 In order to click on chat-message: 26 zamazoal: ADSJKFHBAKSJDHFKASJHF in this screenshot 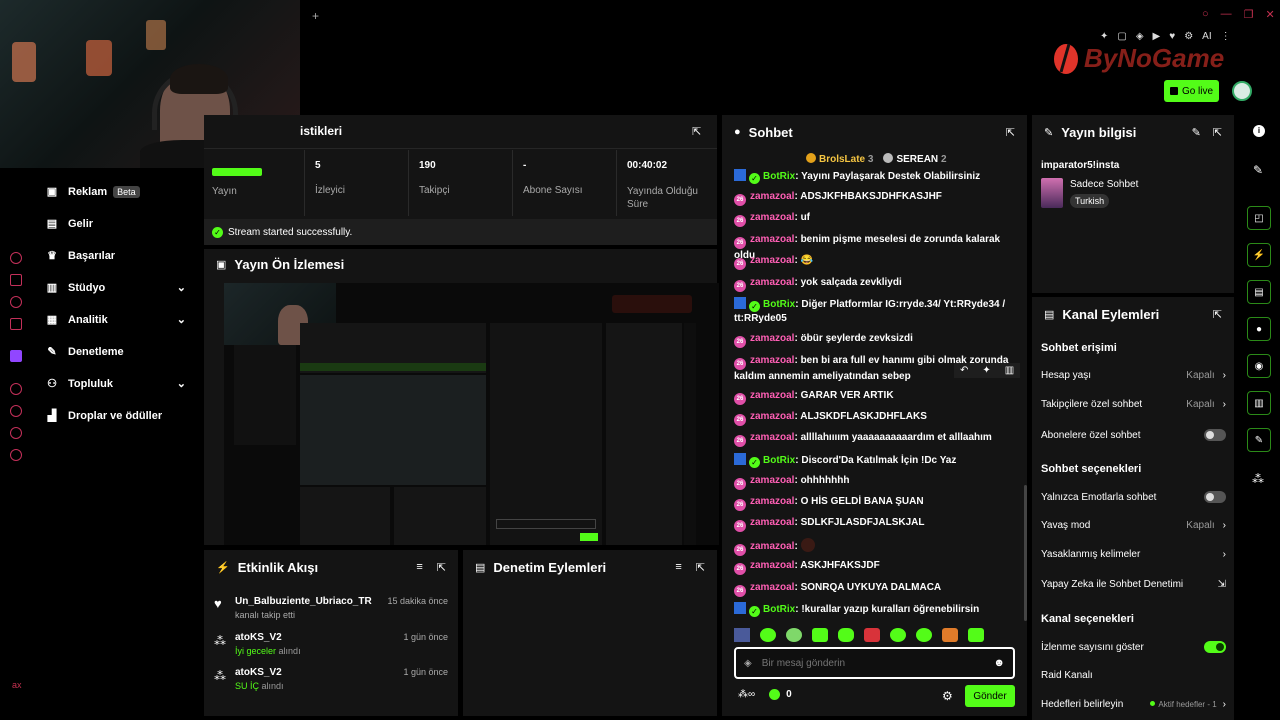, I will do `click(874, 198)`.